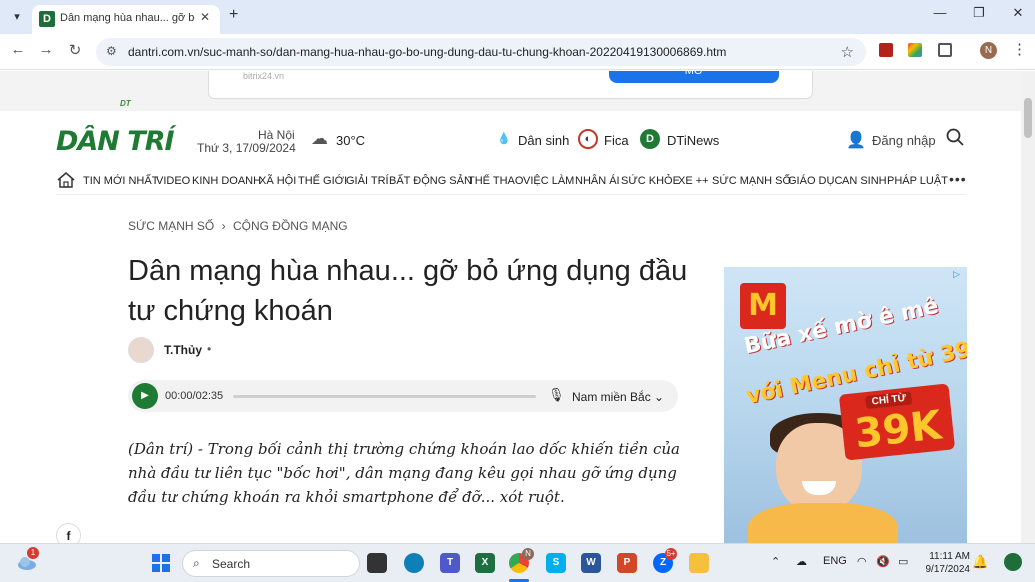 This screenshot has height=582, width=1035. Describe the element at coordinates (271, 563) in the screenshot. I see `taskbar-search: ⌕ Search` at that location.